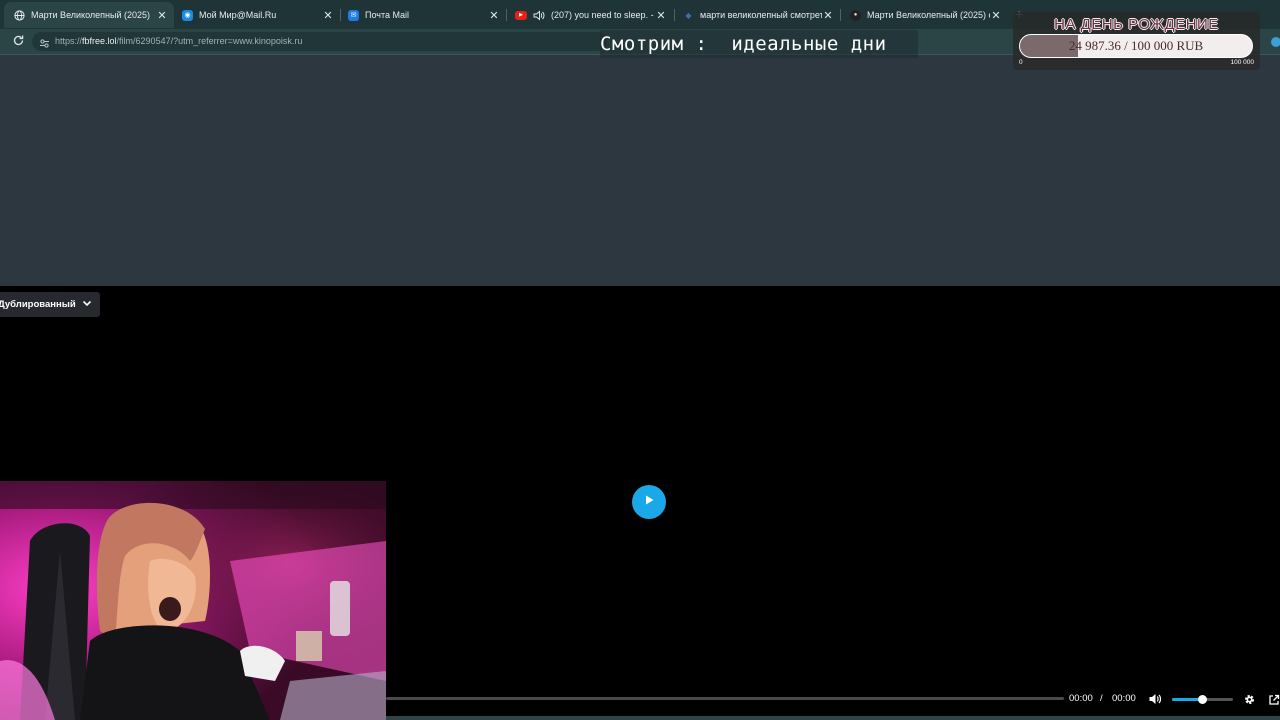  I want to click on donation-title: НА ДЕНЬ РОЖДЕНИЕ, so click(1136, 24).